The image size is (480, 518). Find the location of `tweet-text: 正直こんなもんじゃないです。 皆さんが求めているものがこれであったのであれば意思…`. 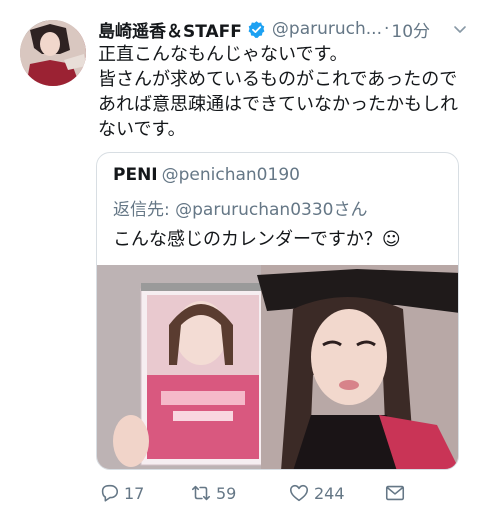

tweet-text: 正直こんなもんじゃないです。 皆さんが求めているものがこれであったのであれば意思… is located at coordinates (278, 92).